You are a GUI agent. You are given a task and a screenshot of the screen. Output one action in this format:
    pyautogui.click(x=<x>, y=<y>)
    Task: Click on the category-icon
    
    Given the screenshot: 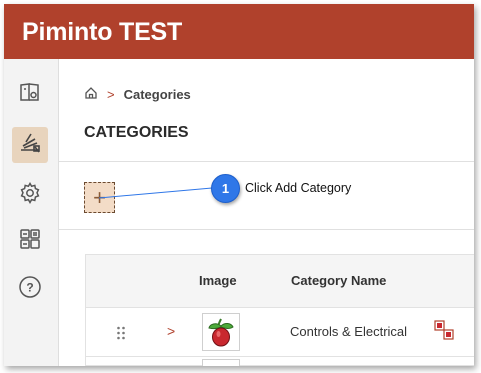 What is the action you would take?
    pyautogui.click(x=30, y=145)
    